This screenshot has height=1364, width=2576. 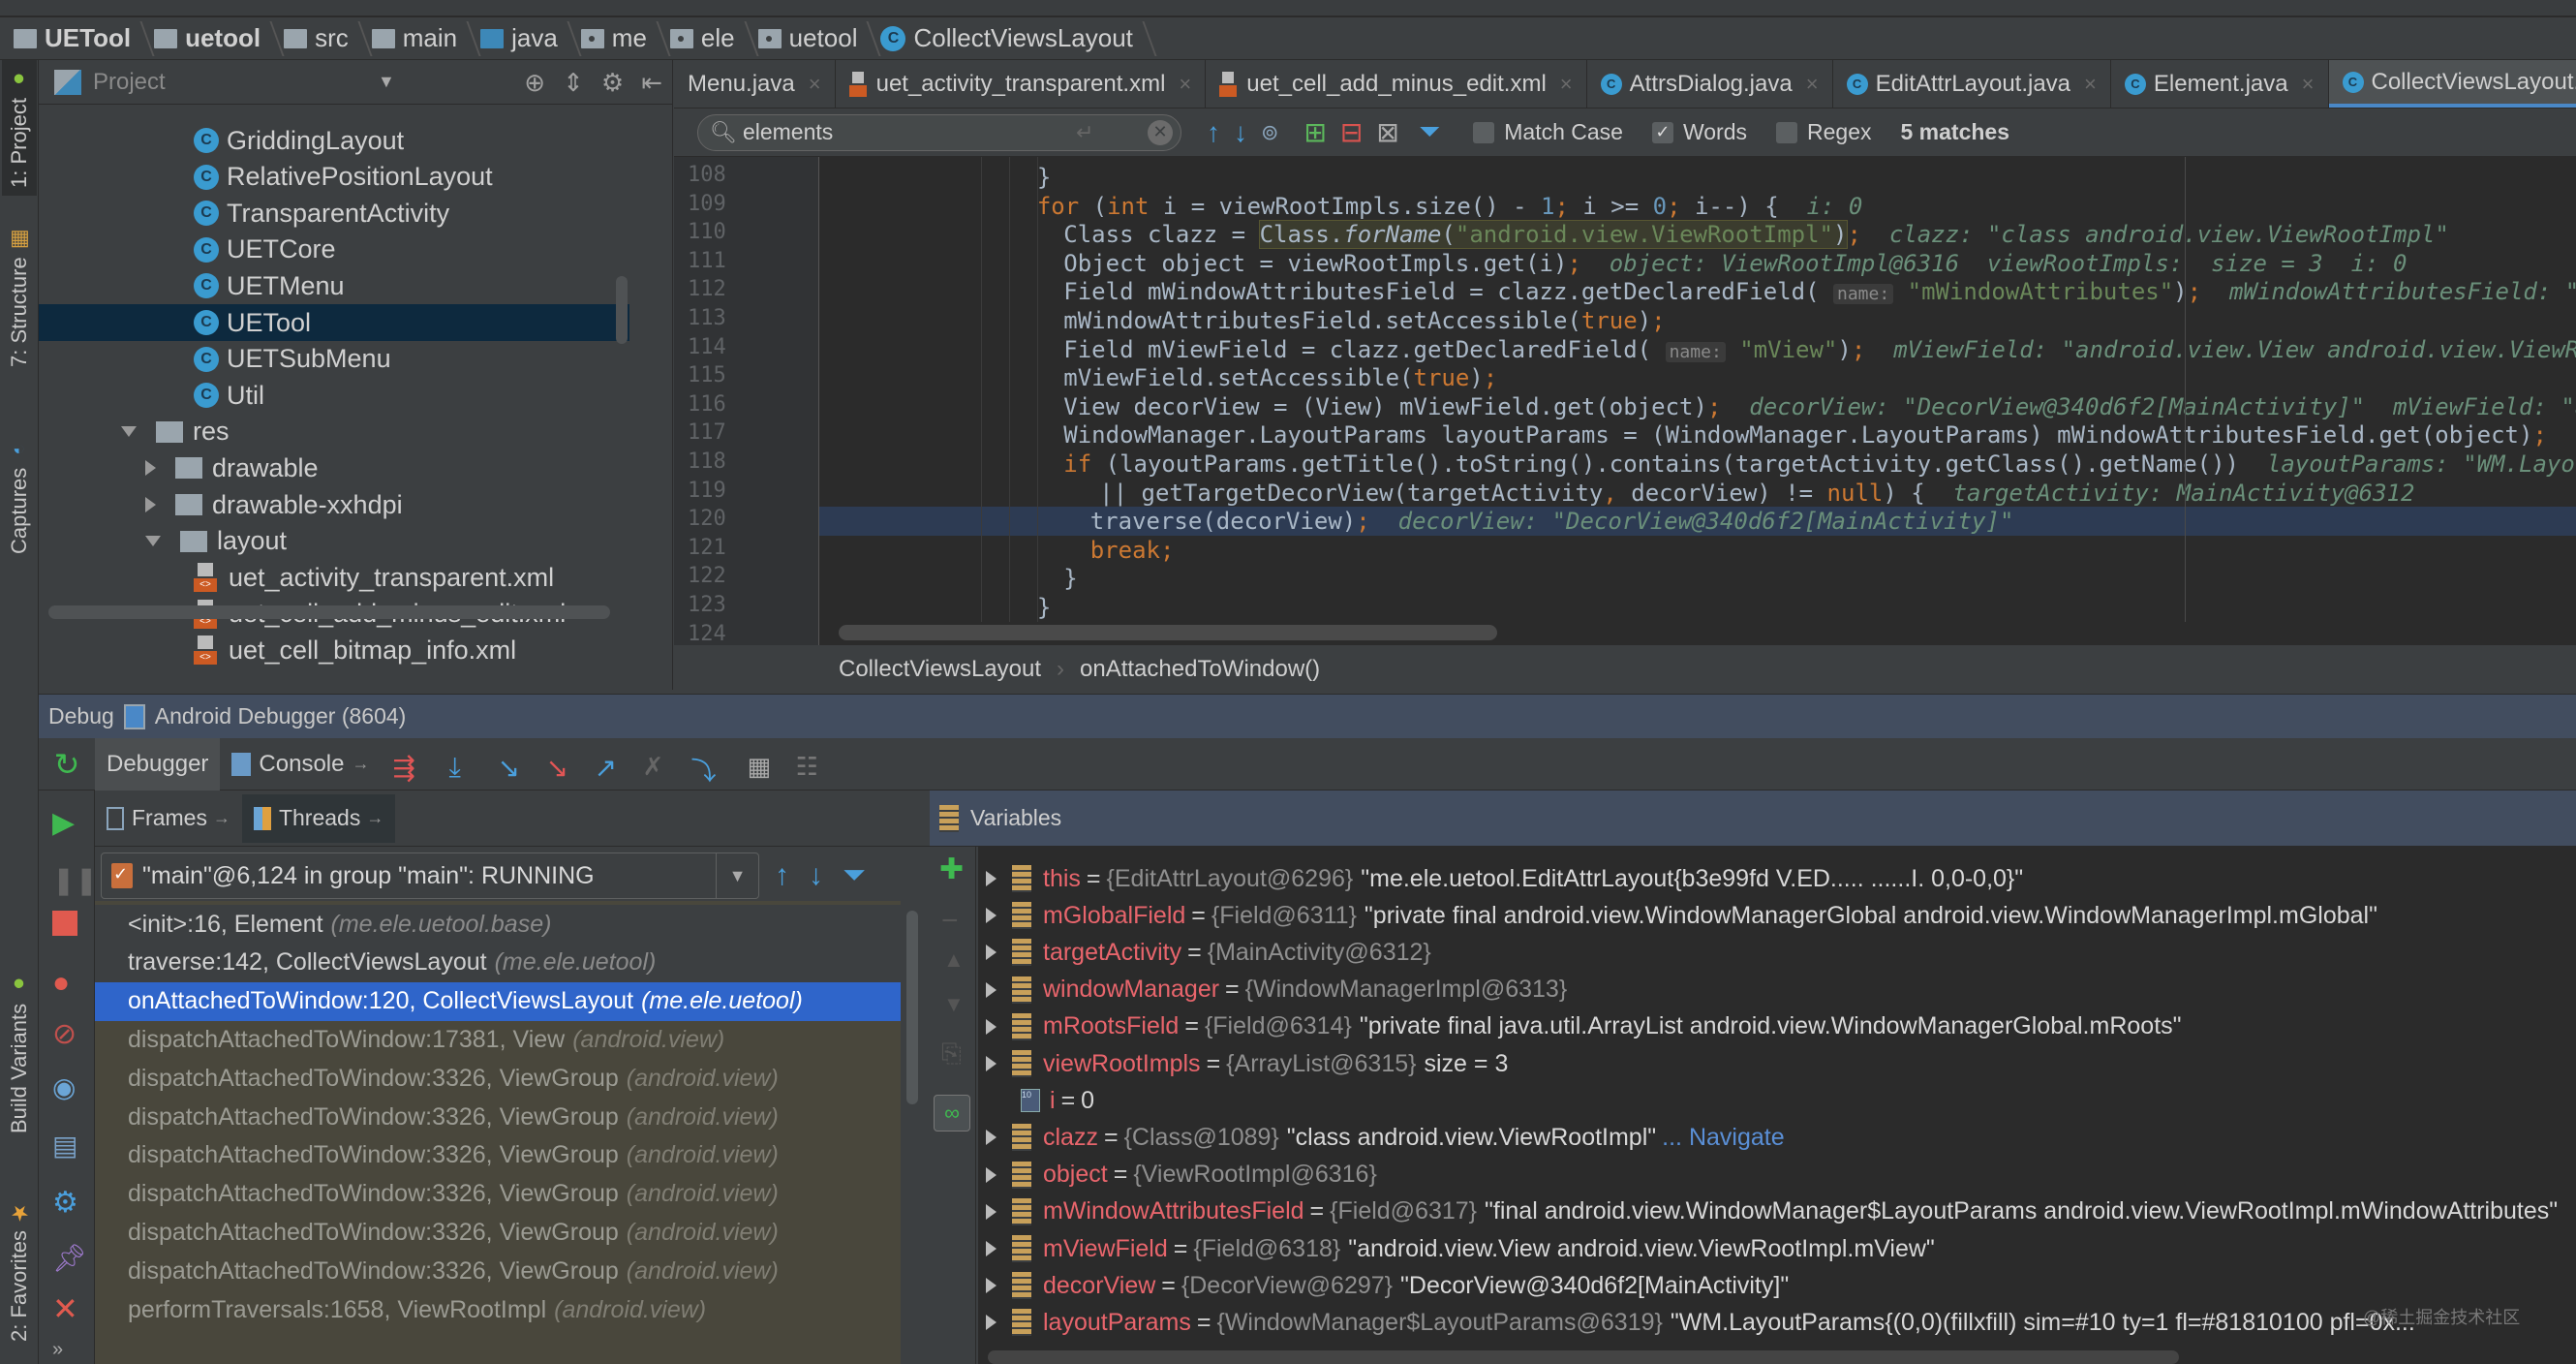 What do you see at coordinates (1387, 132) in the screenshot?
I see `select-all-occurrences-icon: ⊠` at bounding box center [1387, 132].